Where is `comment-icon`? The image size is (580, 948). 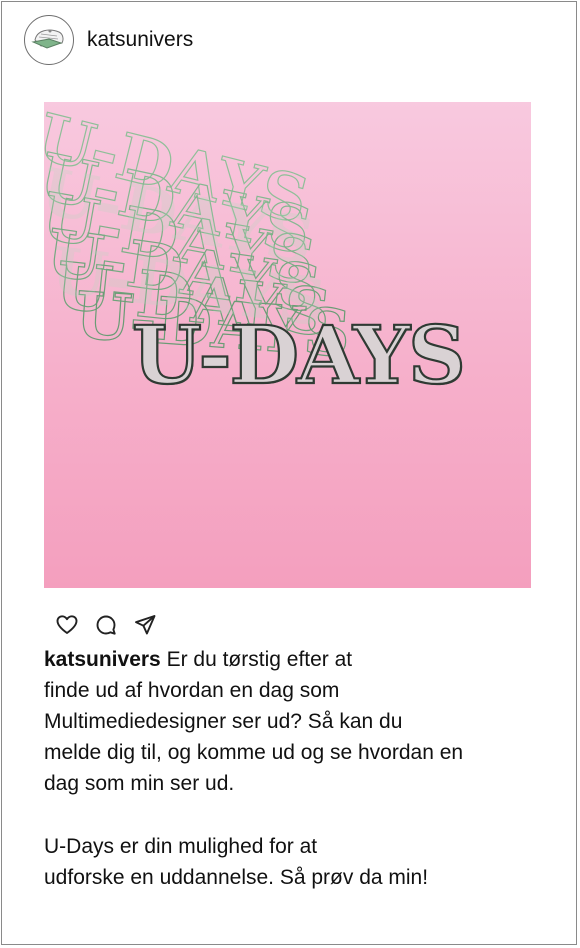
comment-icon is located at coordinates (106, 625).